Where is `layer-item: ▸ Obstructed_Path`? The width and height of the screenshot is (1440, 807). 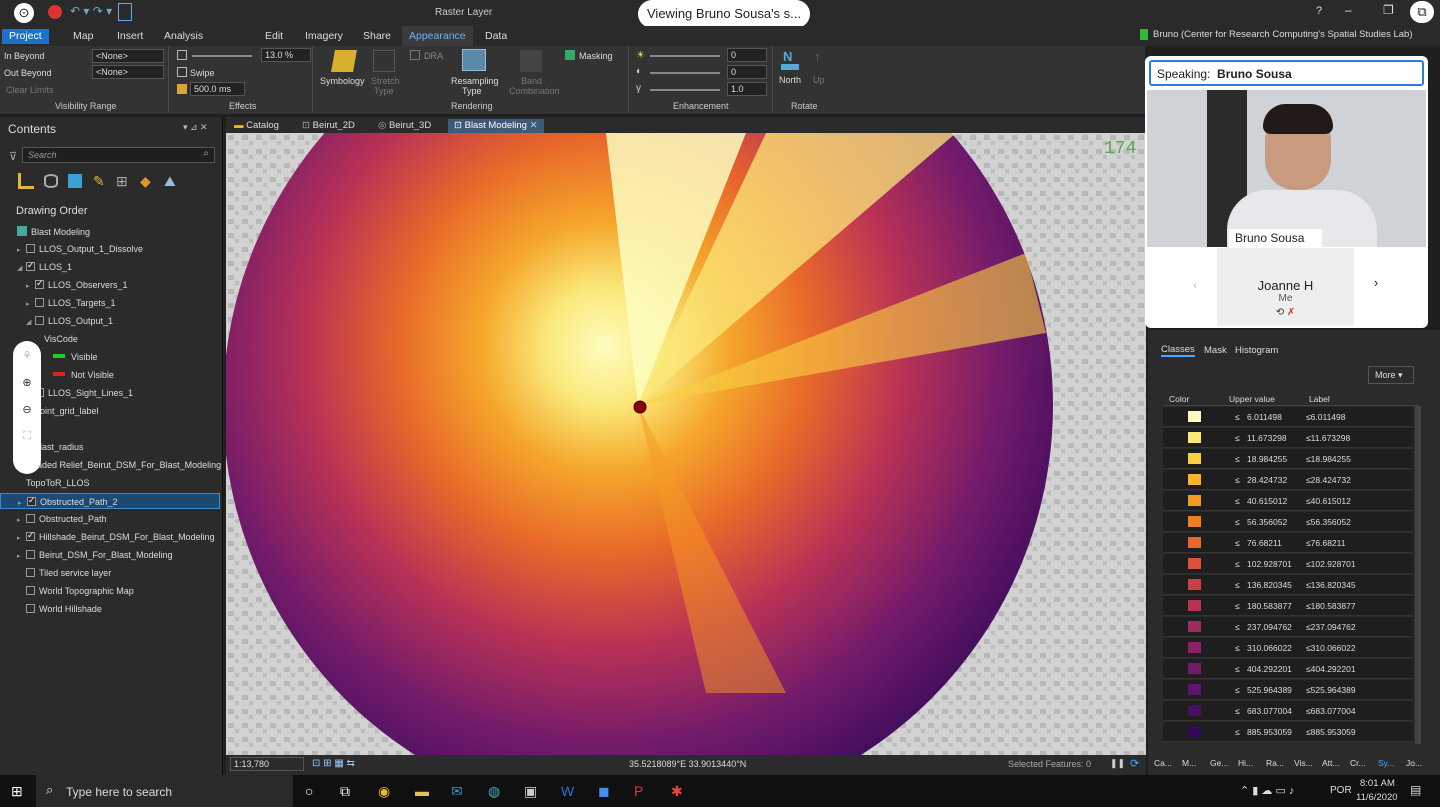
layer-item: ▸ Obstructed_Path is located at coordinates (110, 519).